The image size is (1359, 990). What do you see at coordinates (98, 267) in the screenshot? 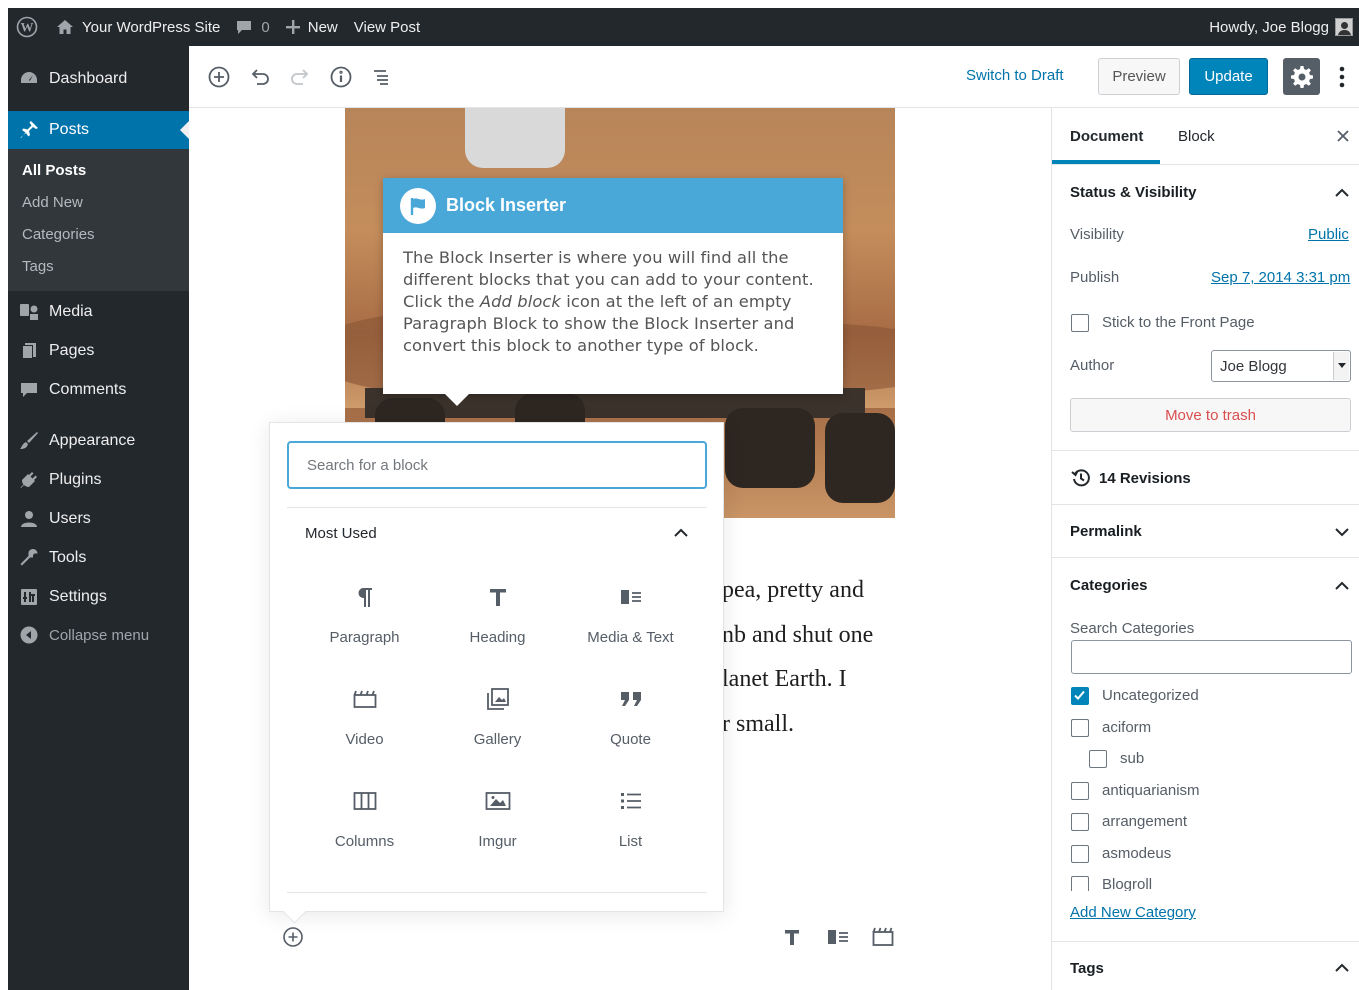
I see `submenu-tags: Tags` at bounding box center [98, 267].